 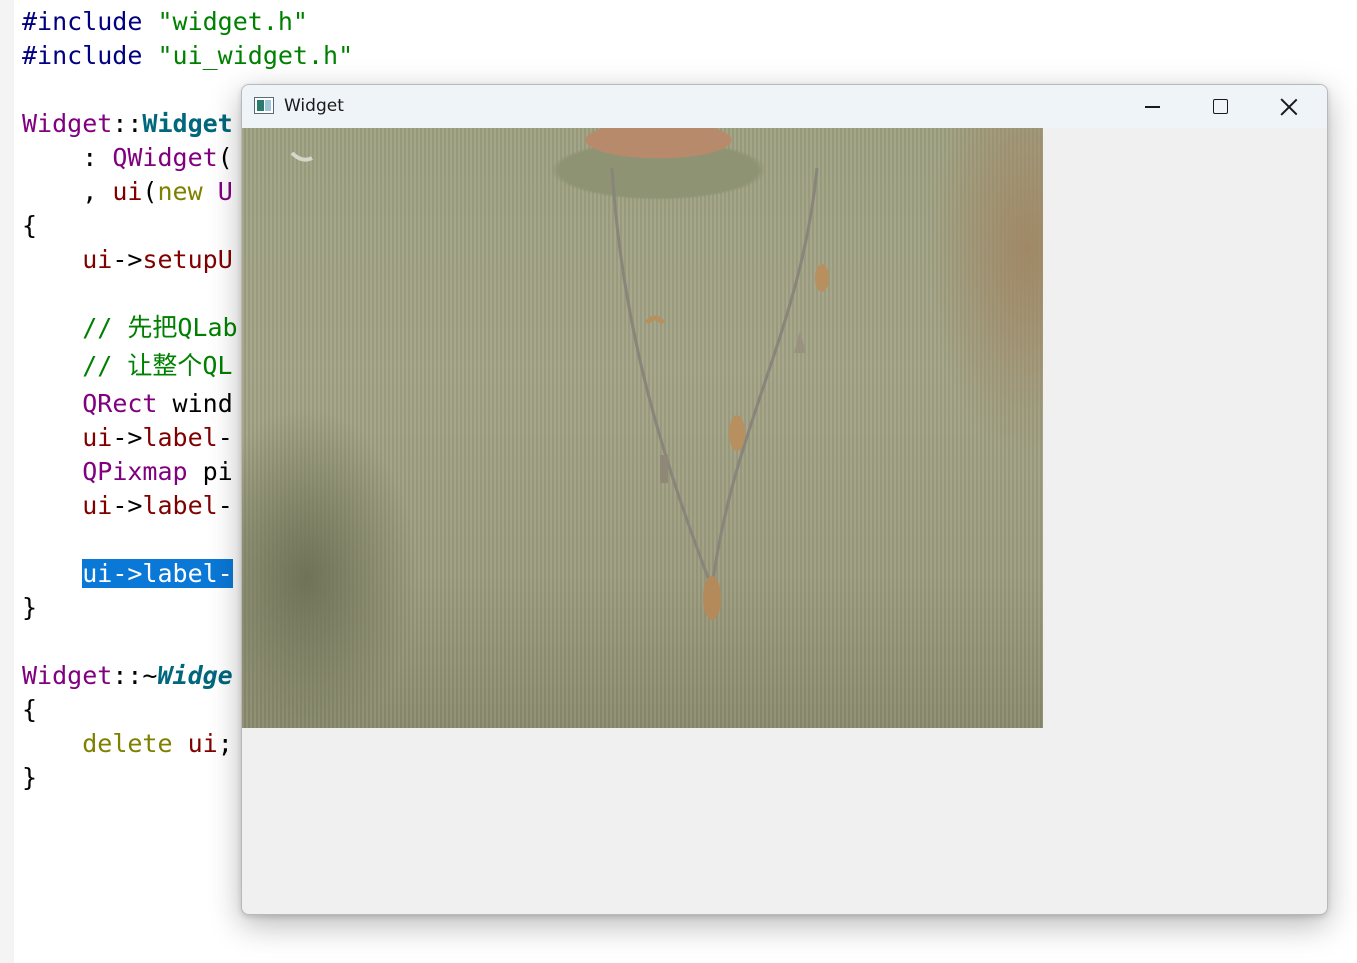 What do you see at coordinates (135, 471) in the screenshot?
I see `code-token: QPixmap` at bounding box center [135, 471].